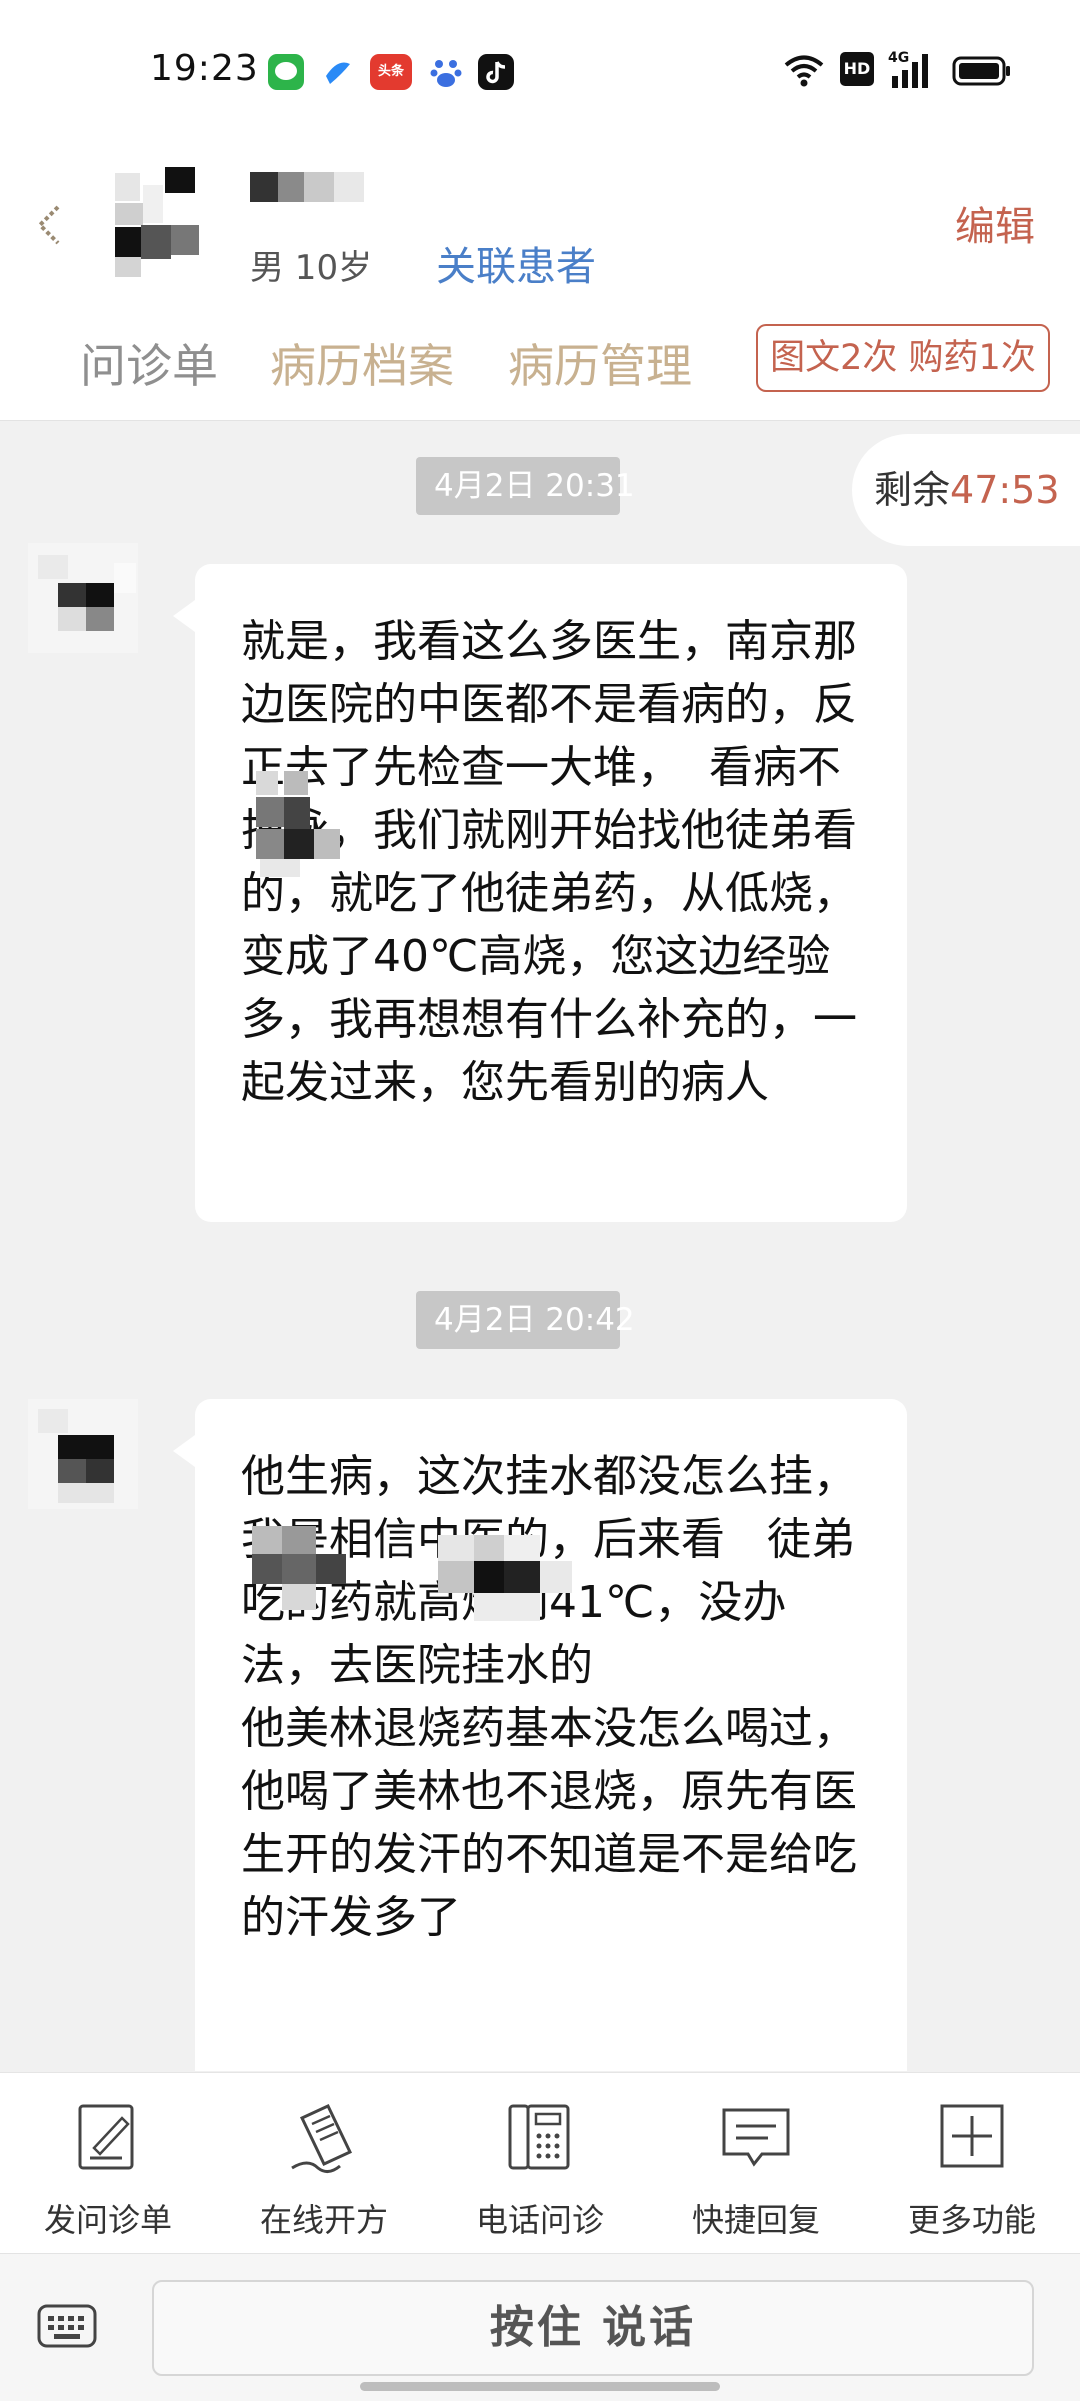 Image resolution: width=1080 pixels, height=2401 pixels. What do you see at coordinates (981, 71) in the screenshot?
I see `battery-icon` at bounding box center [981, 71].